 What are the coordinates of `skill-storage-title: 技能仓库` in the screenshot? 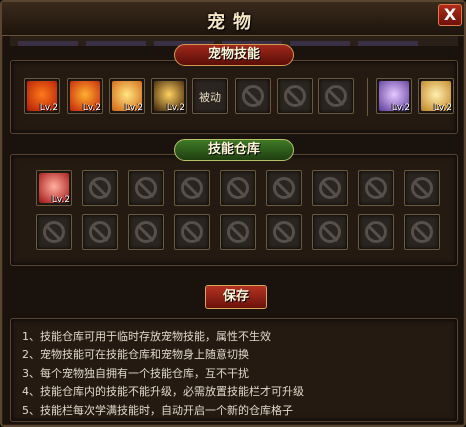 It's located at (234, 150).